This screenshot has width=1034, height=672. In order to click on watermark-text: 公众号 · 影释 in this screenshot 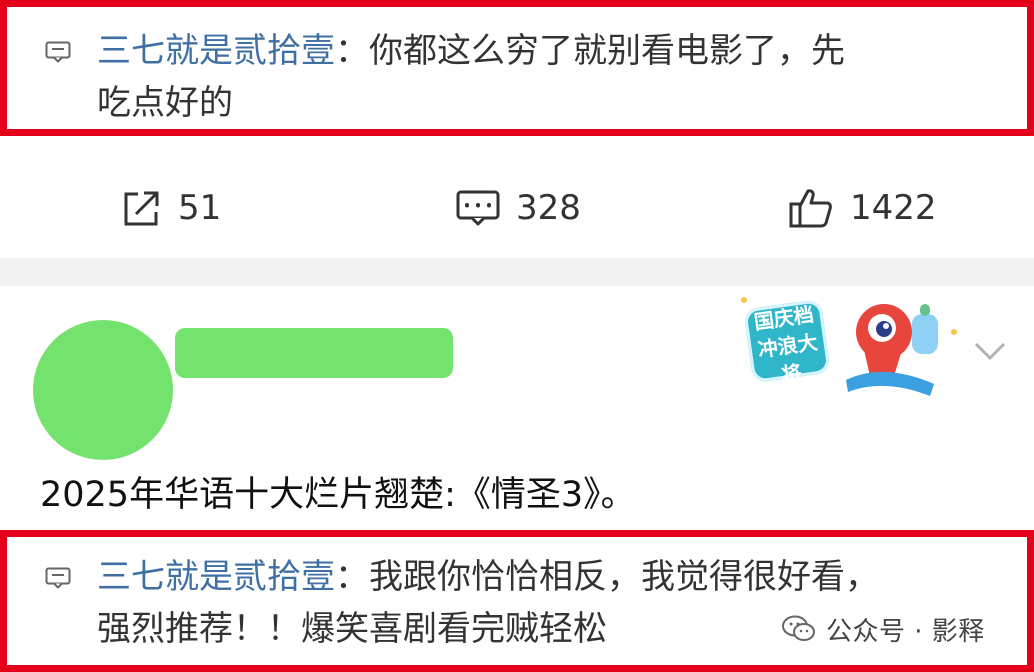, I will do `click(905, 631)`.